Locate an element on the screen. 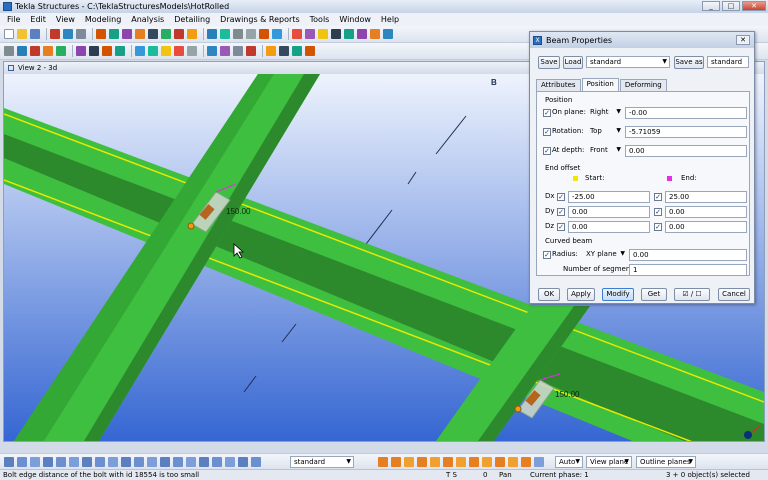 The width and height of the screenshot is (768, 480). snap-intersections-icon is located at coordinates (461, 462).